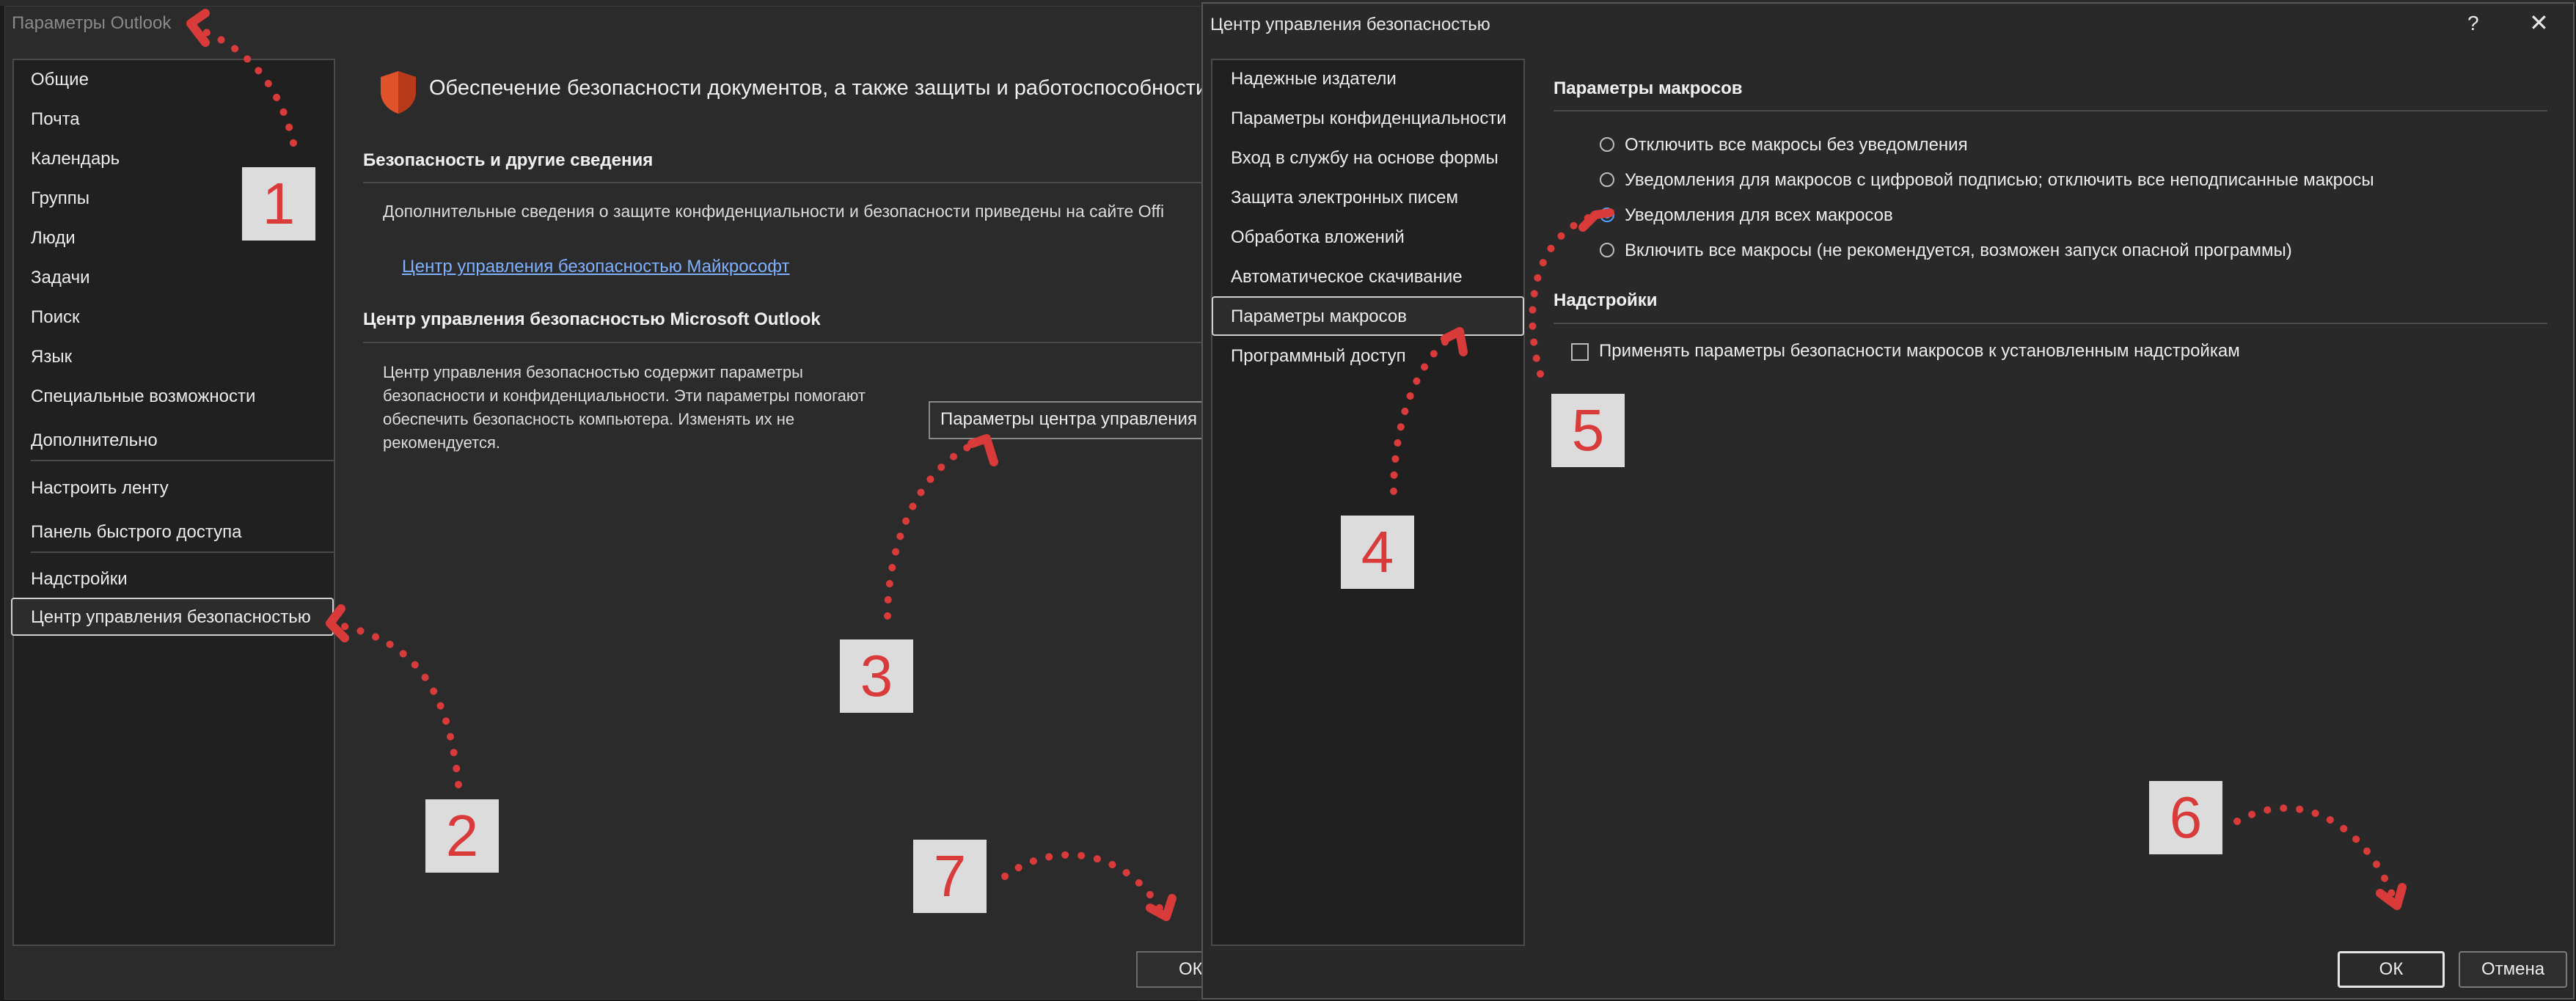  I want to click on help-icon: ?, so click(2473, 23).